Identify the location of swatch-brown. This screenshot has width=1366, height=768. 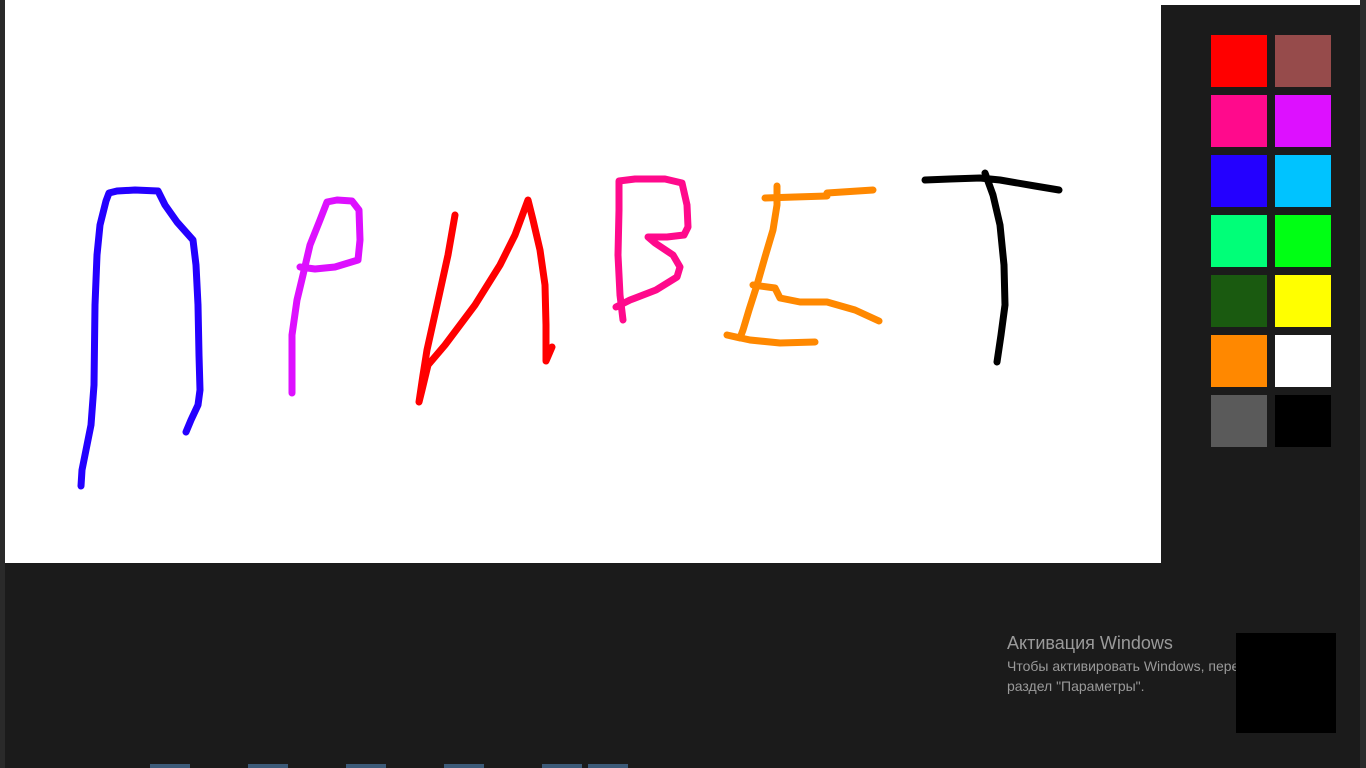
(1303, 61).